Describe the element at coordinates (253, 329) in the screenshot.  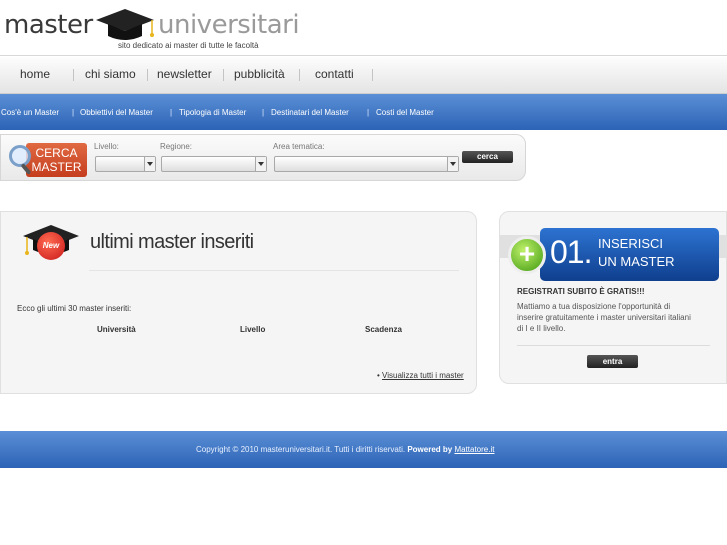
I see `column-header-livello: Livello` at that location.